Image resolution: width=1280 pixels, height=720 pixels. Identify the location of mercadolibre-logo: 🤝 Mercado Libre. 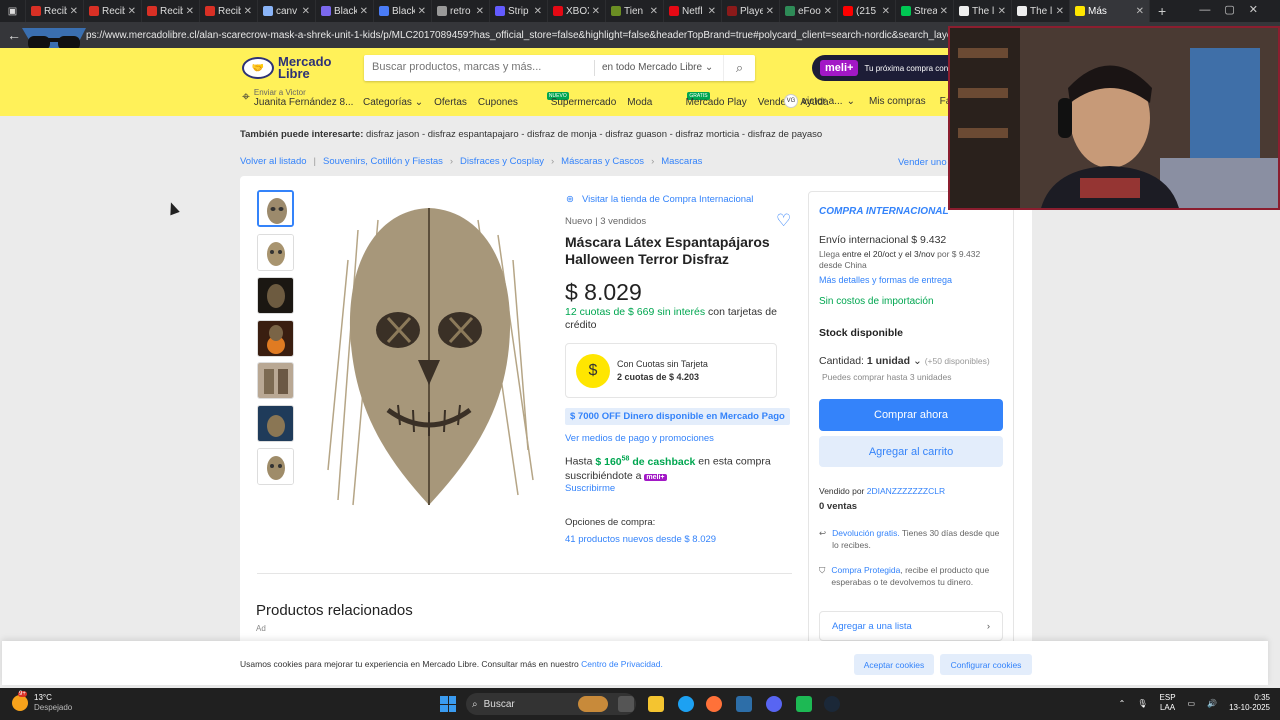
(286, 67).